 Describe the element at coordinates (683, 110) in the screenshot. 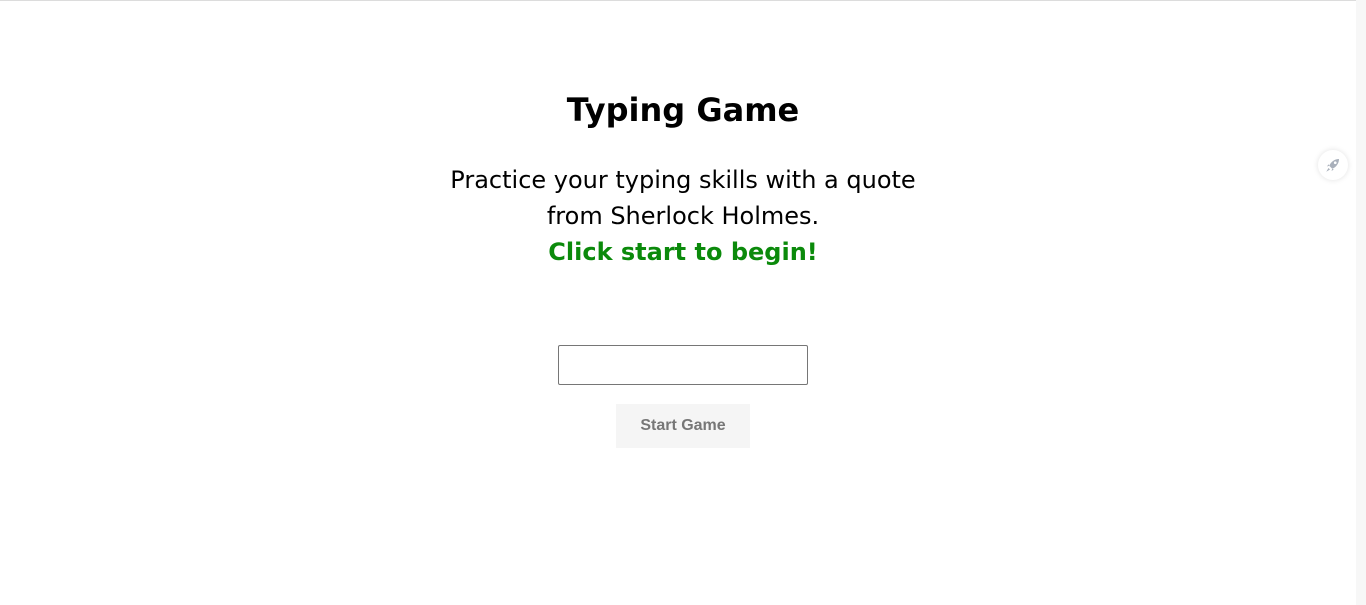

I see `page-title: Typing Game` at that location.